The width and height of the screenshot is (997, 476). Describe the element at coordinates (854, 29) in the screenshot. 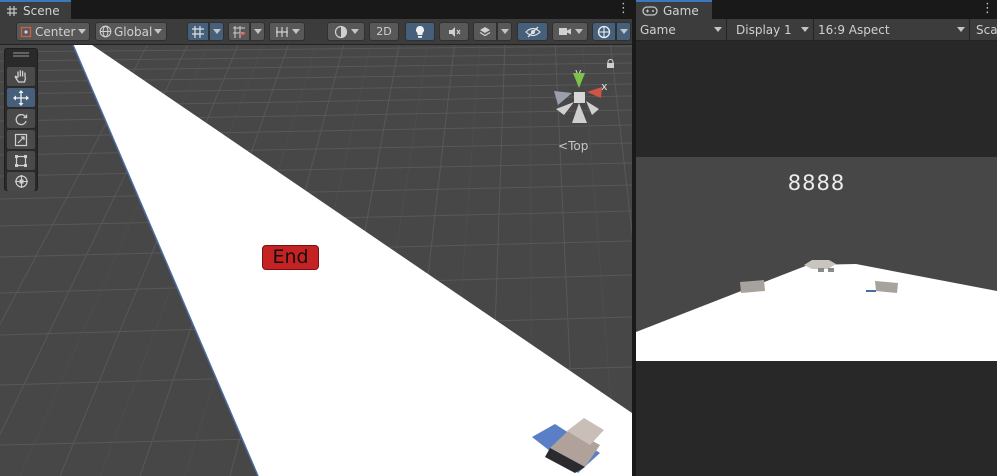

I see `aspect-label: 16:9 Aspect` at that location.